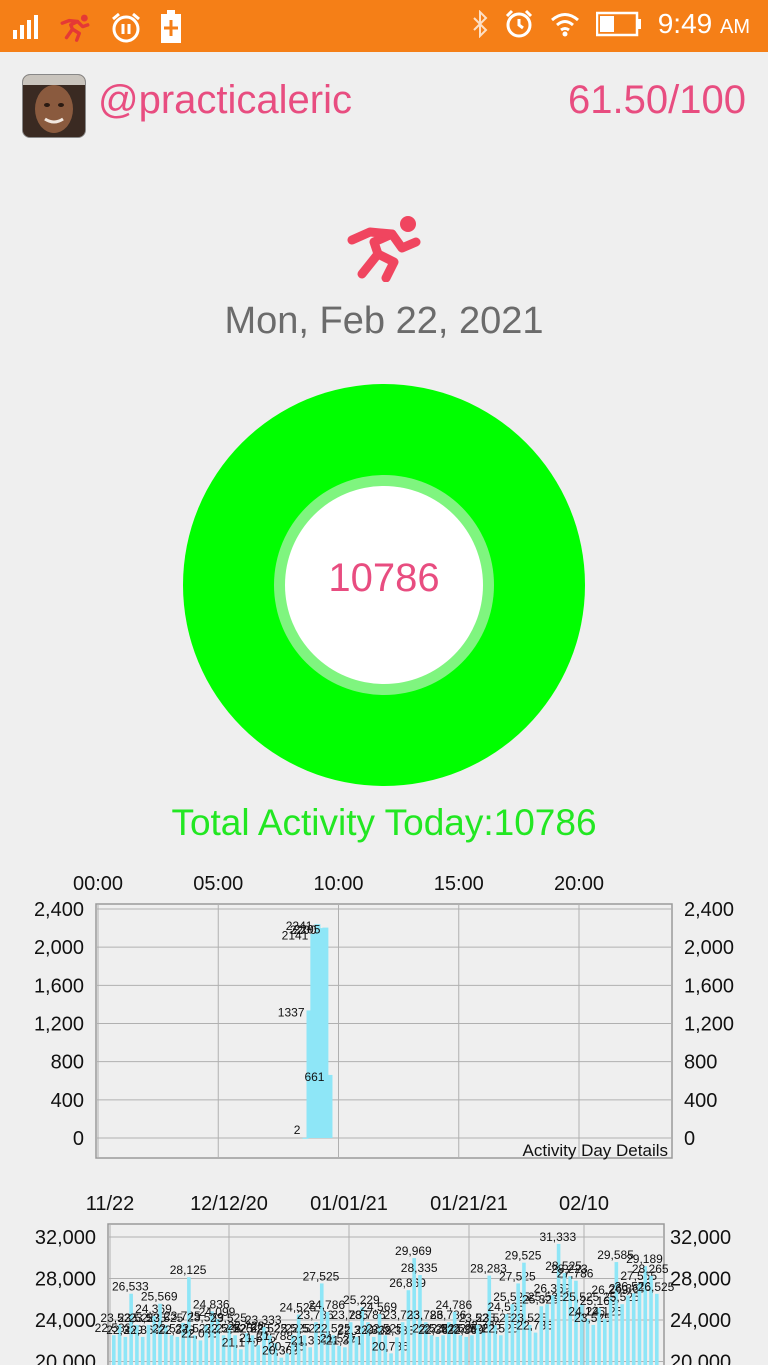  Describe the element at coordinates (419, 1268) in the screenshot. I see `data-label: 28,335` at that location.